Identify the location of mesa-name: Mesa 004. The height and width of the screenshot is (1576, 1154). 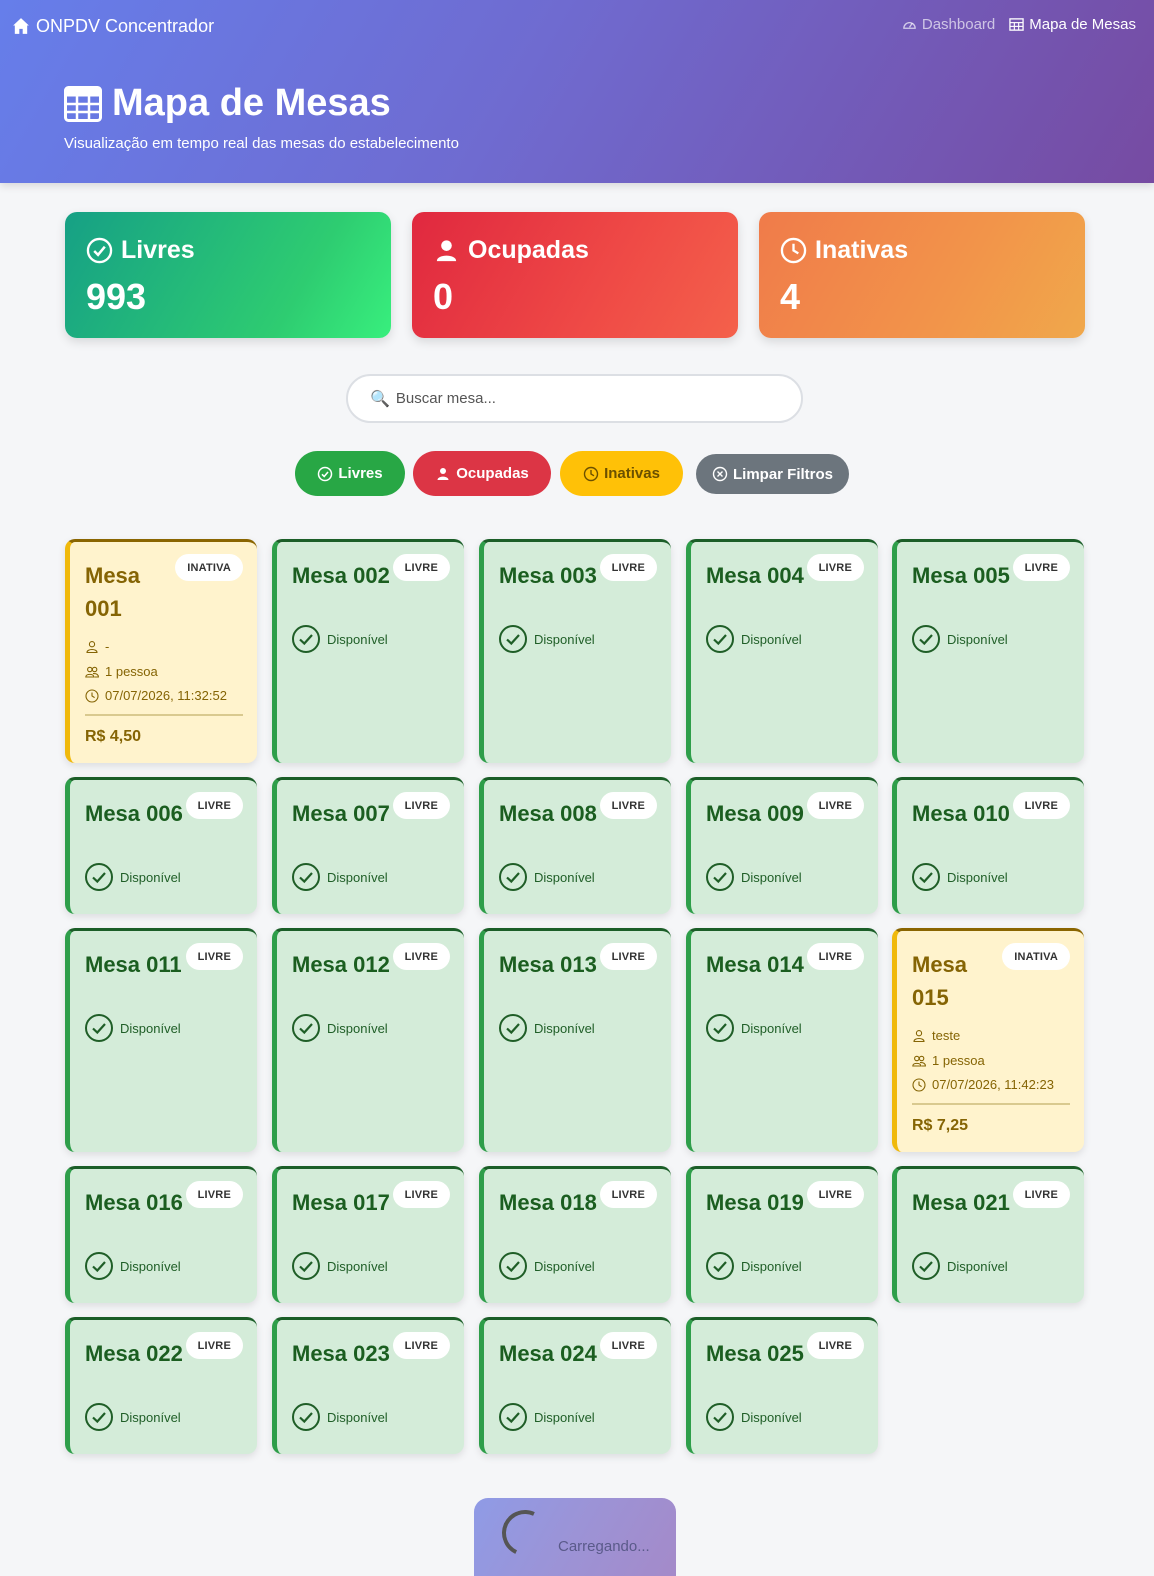
(755, 575).